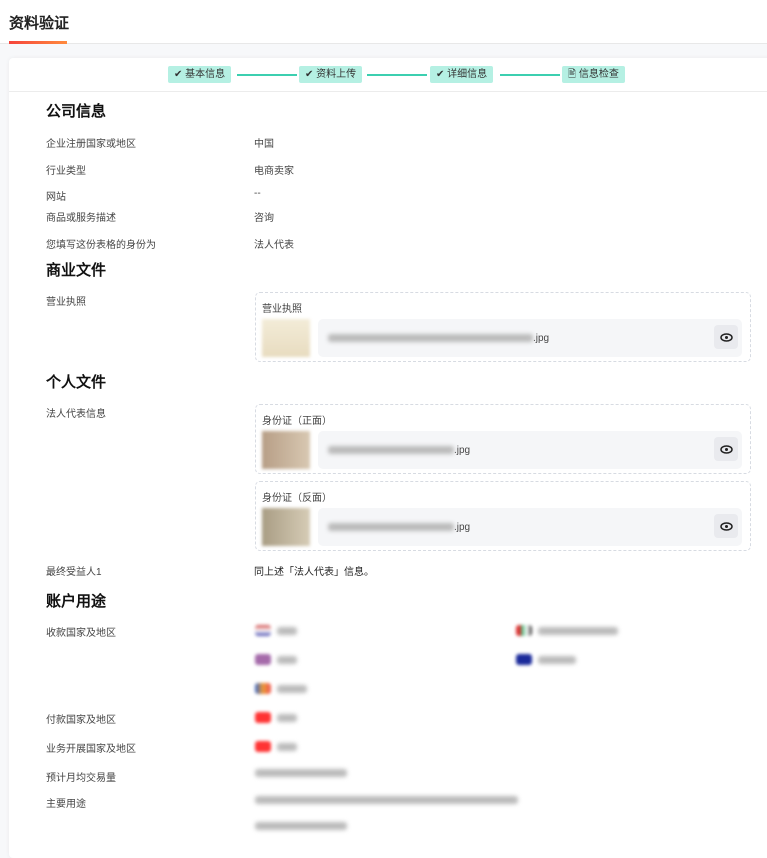 This screenshot has height=858, width=767. What do you see at coordinates (81, 633) in the screenshot?
I see `field-label: 收款国家及地区` at bounding box center [81, 633].